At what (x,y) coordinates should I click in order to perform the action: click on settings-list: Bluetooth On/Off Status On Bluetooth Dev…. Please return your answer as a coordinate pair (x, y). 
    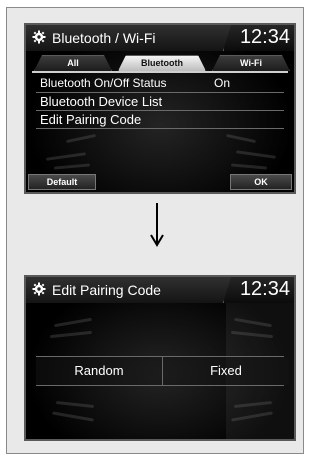
    Looking at the image, I should click on (160, 102).